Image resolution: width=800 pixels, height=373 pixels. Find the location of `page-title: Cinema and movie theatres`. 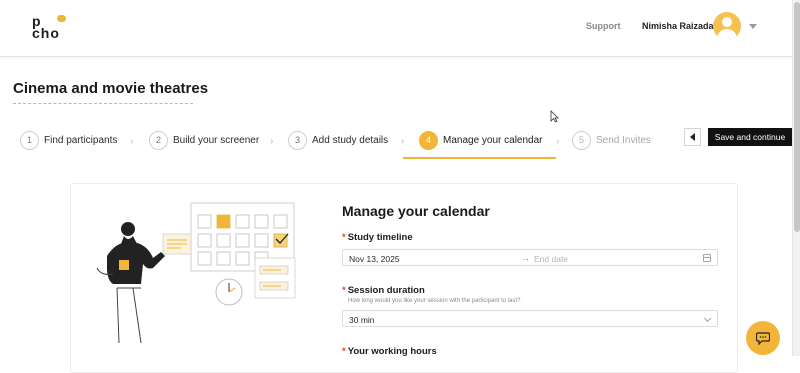

page-title: Cinema and movie theatres is located at coordinates (111, 88).